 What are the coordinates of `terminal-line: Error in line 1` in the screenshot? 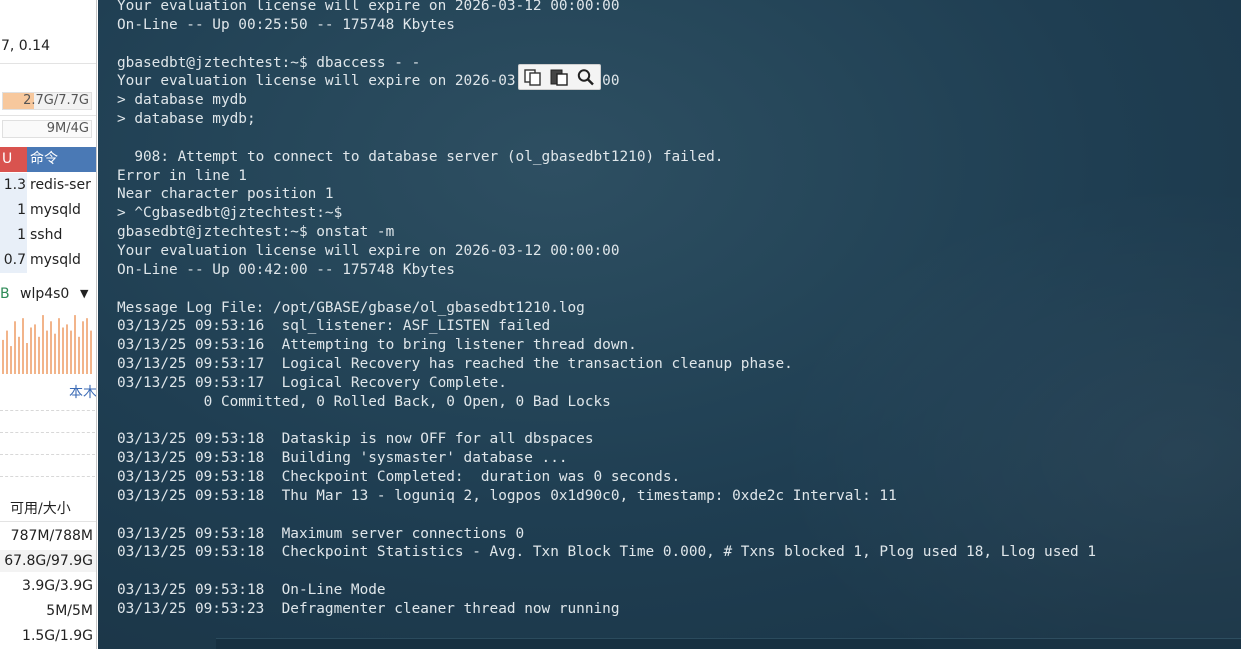 It's located at (182, 175).